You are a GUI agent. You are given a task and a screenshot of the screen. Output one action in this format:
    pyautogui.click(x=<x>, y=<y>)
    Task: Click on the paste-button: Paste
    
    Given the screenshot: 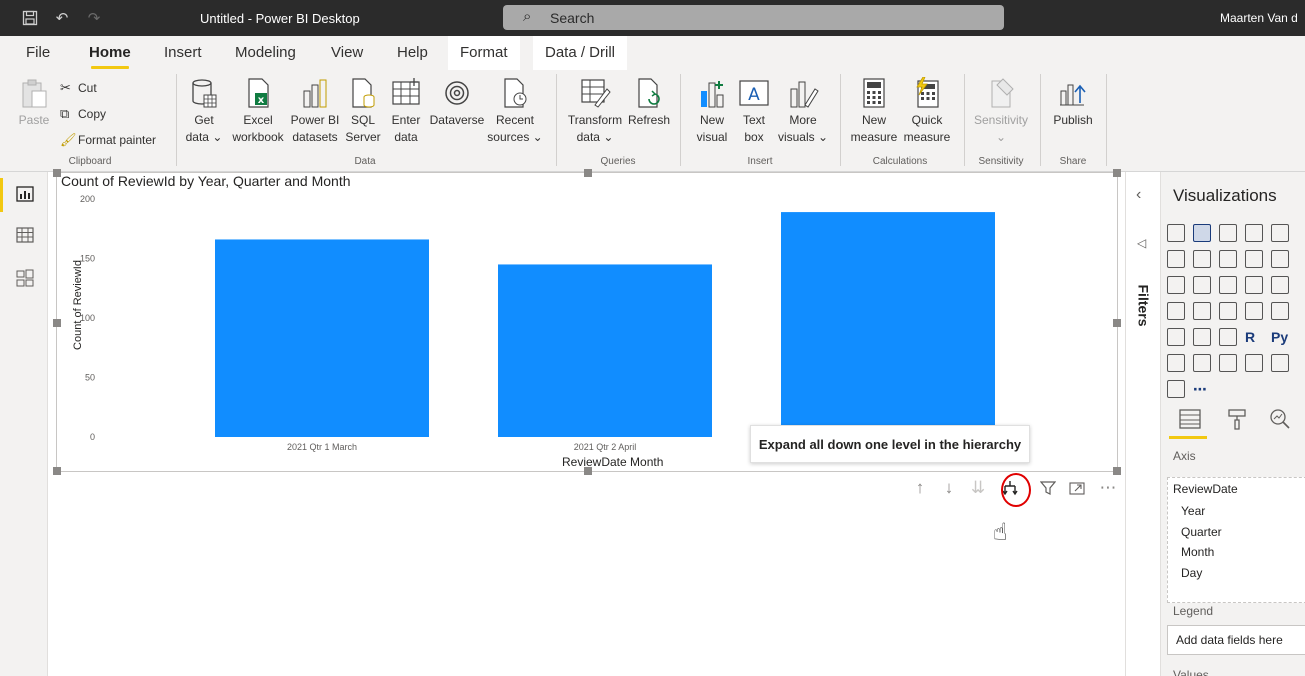 What is the action you would take?
    pyautogui.click(x=34, y=102)
    